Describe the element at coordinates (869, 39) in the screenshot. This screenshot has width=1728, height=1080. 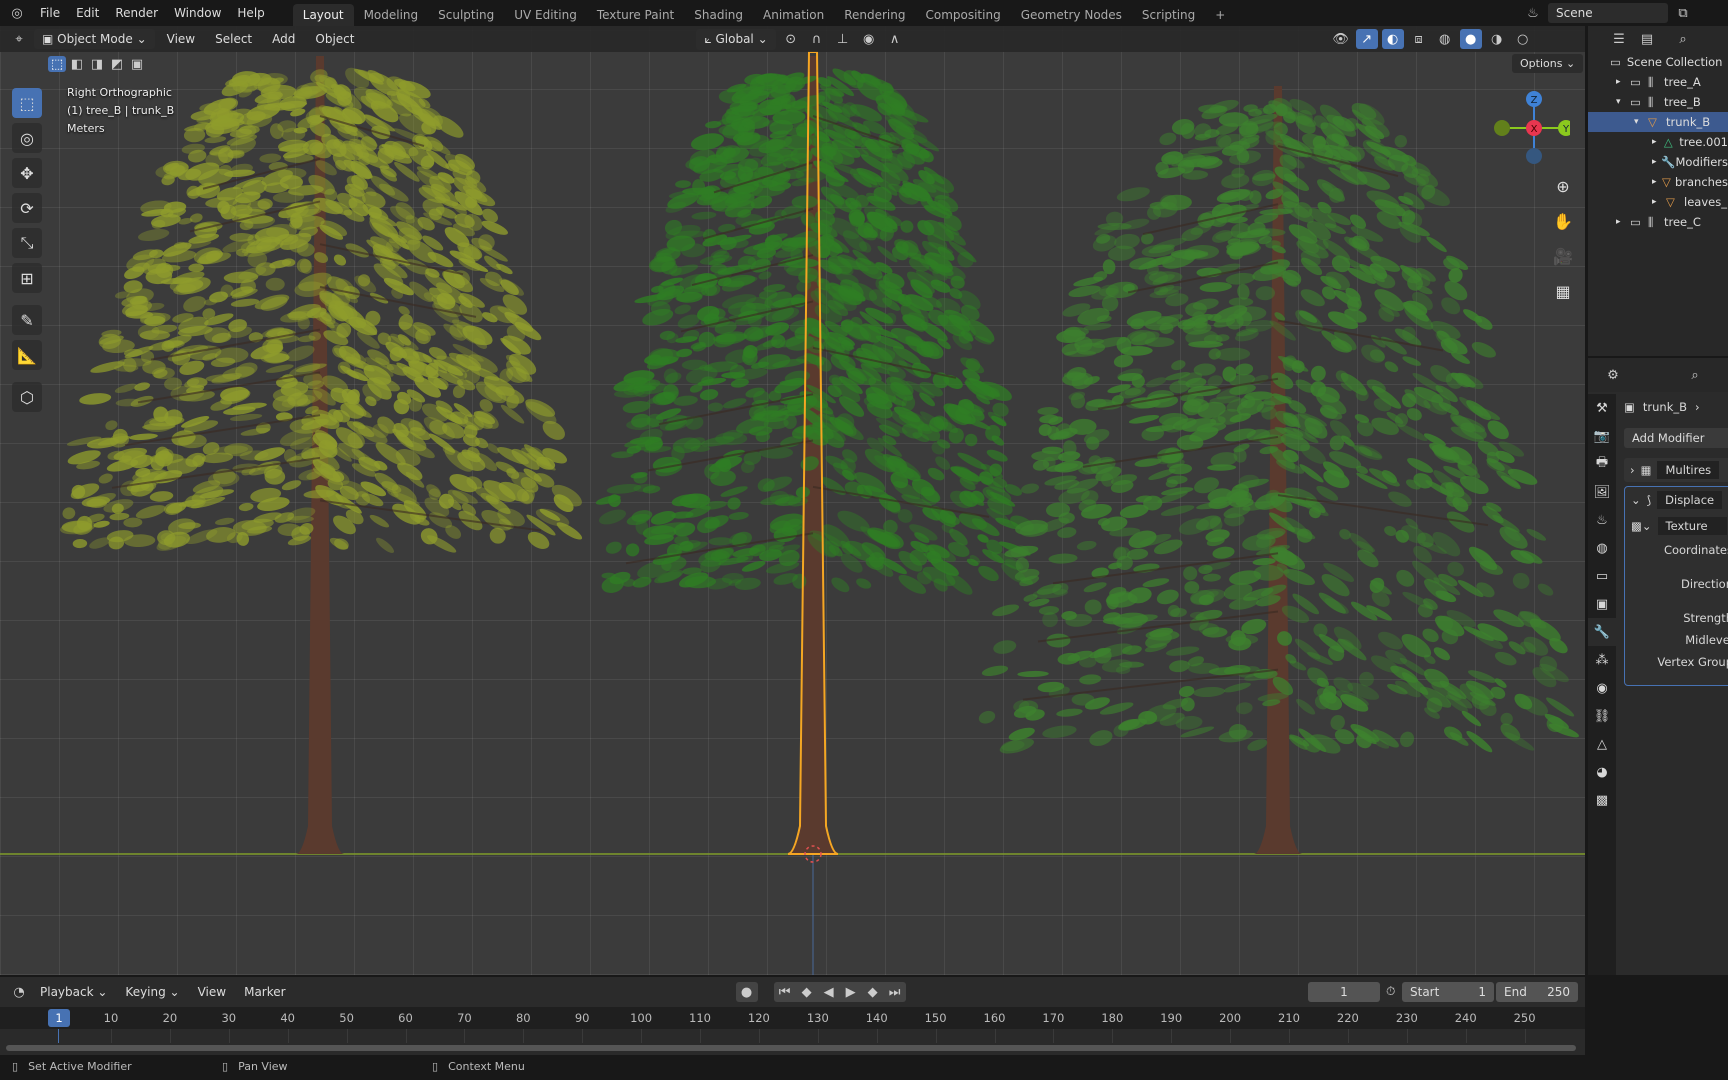
I see `proportional-edit-icon: ◉` at that location.